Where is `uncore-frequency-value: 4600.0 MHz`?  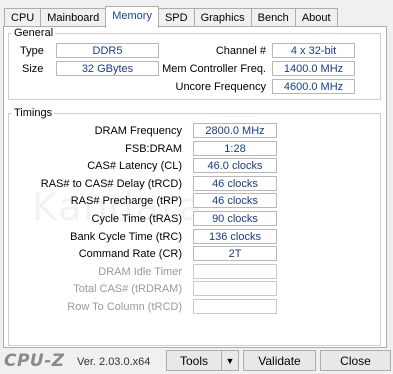
uncore-frequency-value: 4600.0 MHz is located at coordinates (313, 86).